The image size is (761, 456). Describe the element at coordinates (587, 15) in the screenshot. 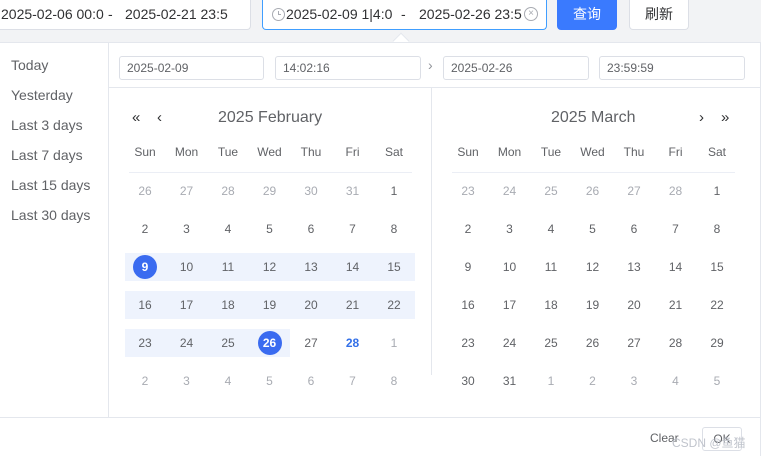

I see `query-button: 查询` at that location.